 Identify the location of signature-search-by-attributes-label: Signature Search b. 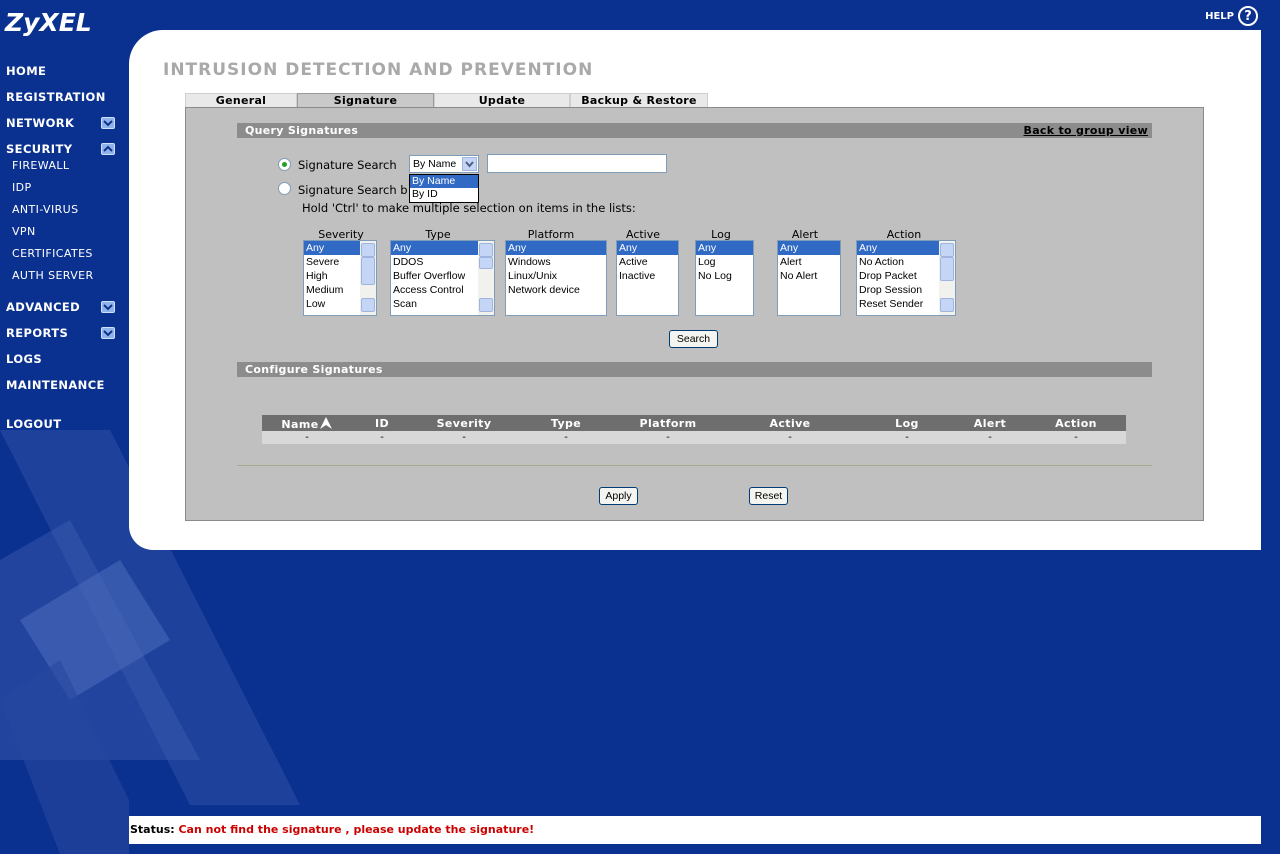
(353, 190).